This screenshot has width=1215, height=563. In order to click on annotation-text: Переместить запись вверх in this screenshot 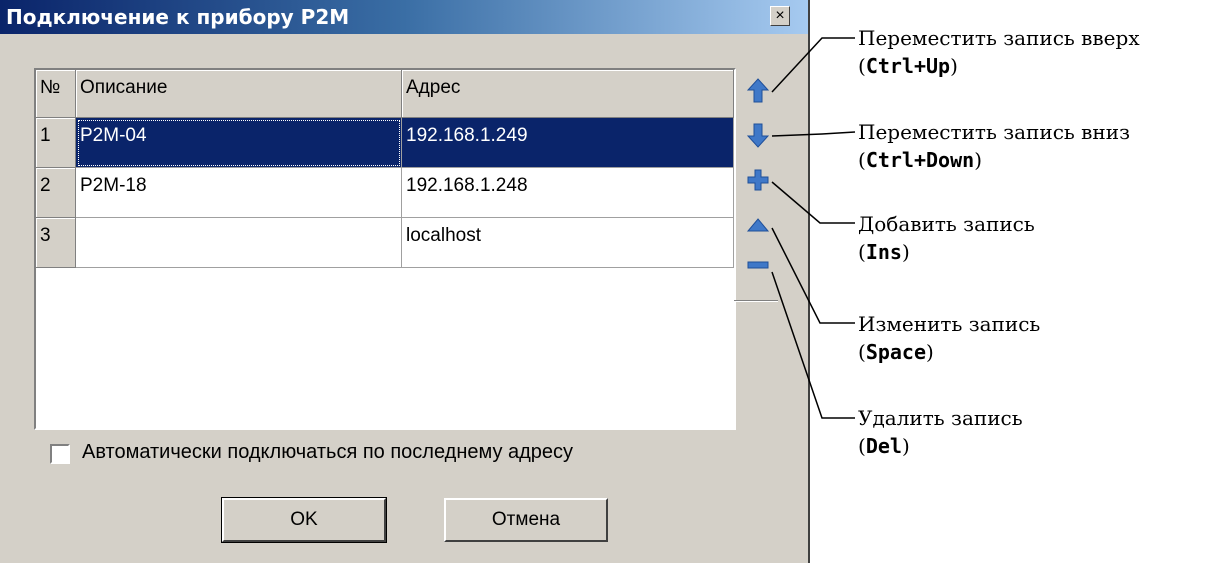, I will do `click(999, 38)`.